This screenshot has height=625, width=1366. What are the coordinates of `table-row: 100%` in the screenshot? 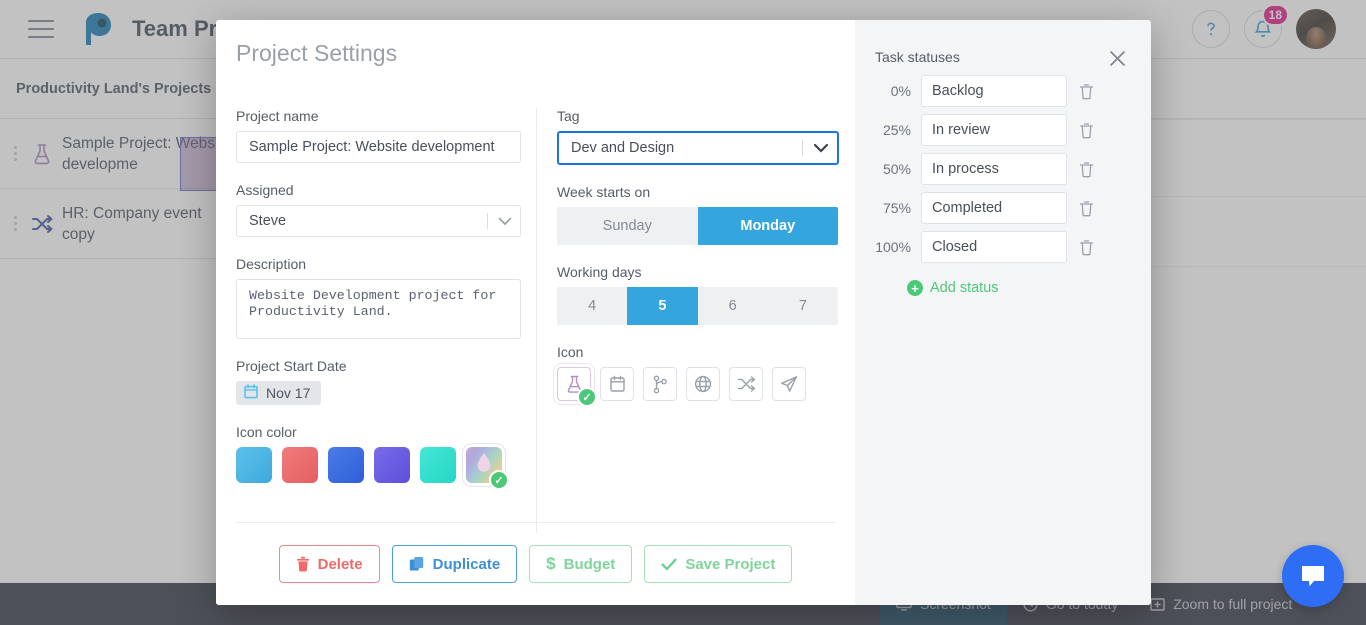 It's located at (1003, 247).